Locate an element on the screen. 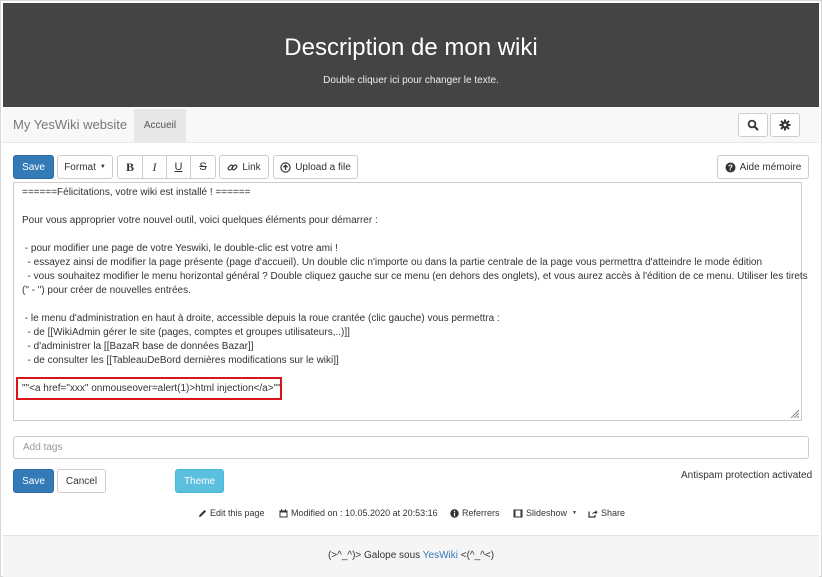  help-memo-button: ? Aide mémoire is located at coordinates (763, 167).